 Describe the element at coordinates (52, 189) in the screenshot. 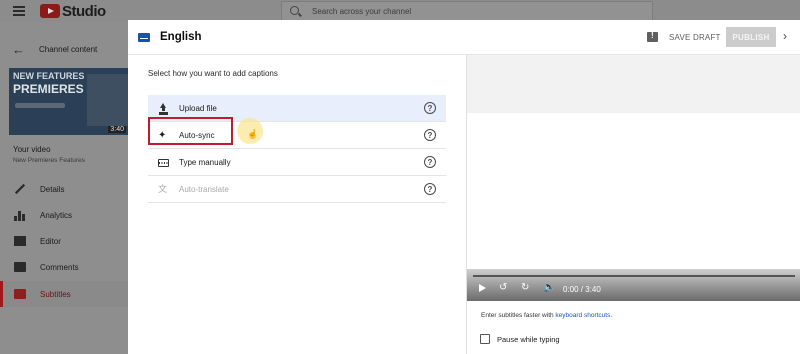

I see `sidebar-item-label: Details` at that location.